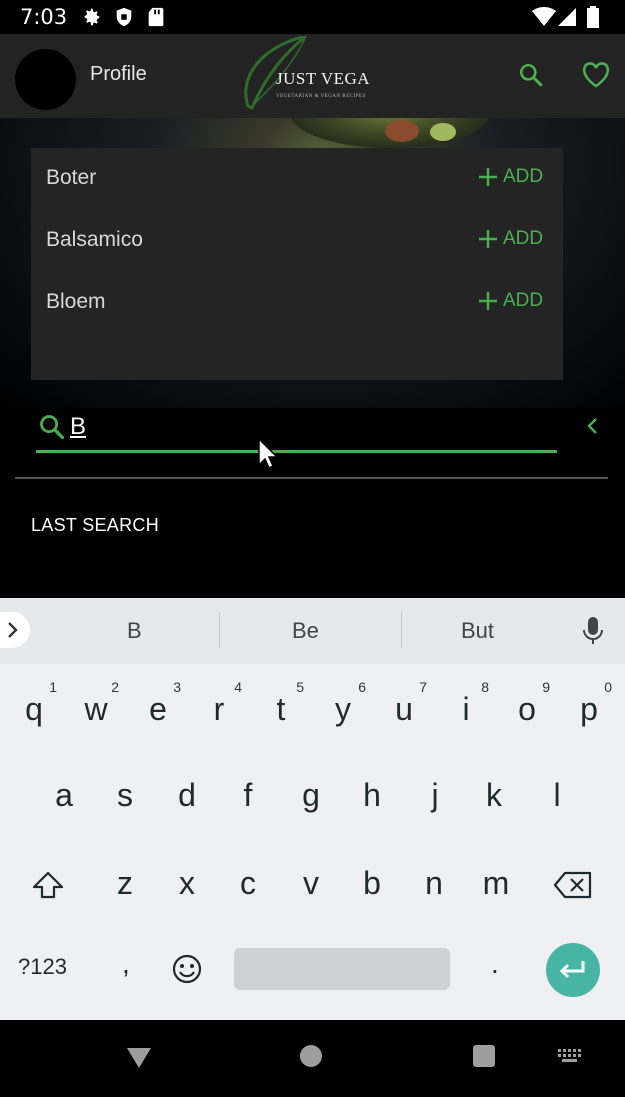 The height and width of the screenshot is (1097, 625). What do you see at coordinates (342, 969) in the screenshot?
I see `space-key` at bounding box center [342, 969].